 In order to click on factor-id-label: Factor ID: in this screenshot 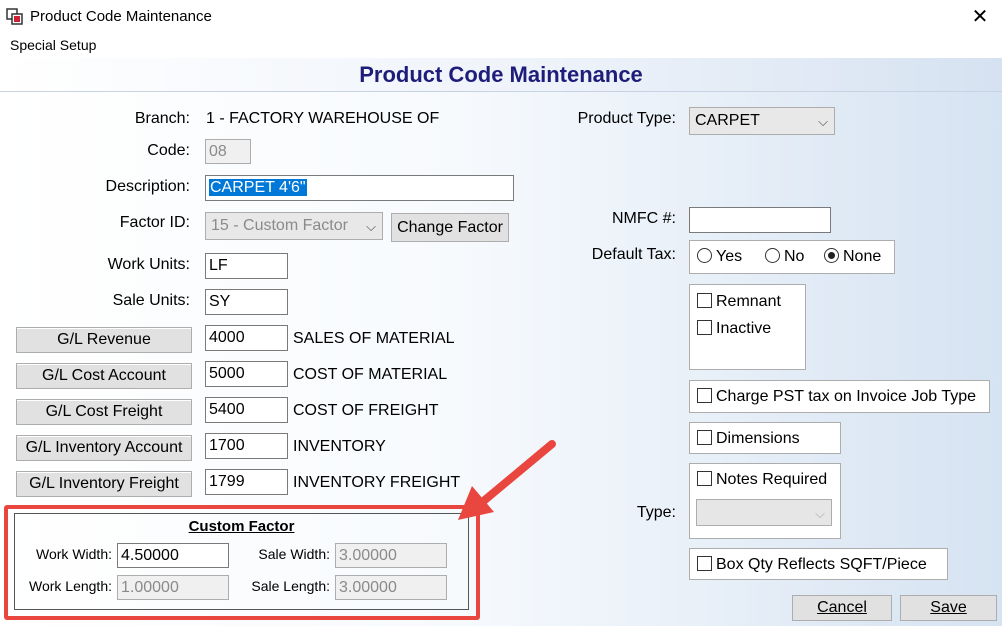, I will do `click(154, 222)`.